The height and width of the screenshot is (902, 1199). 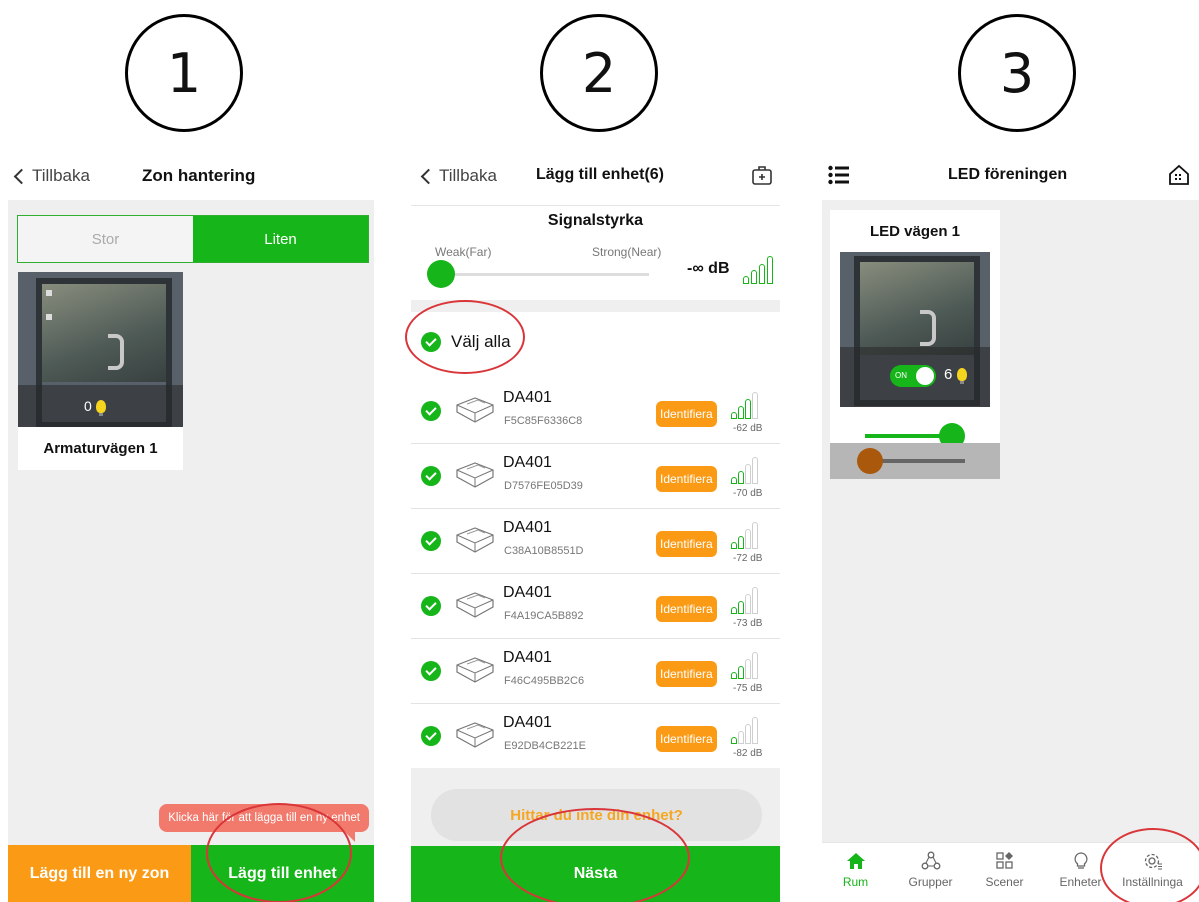 What do you see at coordinates (282, 873) in the screenshot?
I see `add-device-button: Lägg till enhet` at bounding box center [282, 873].